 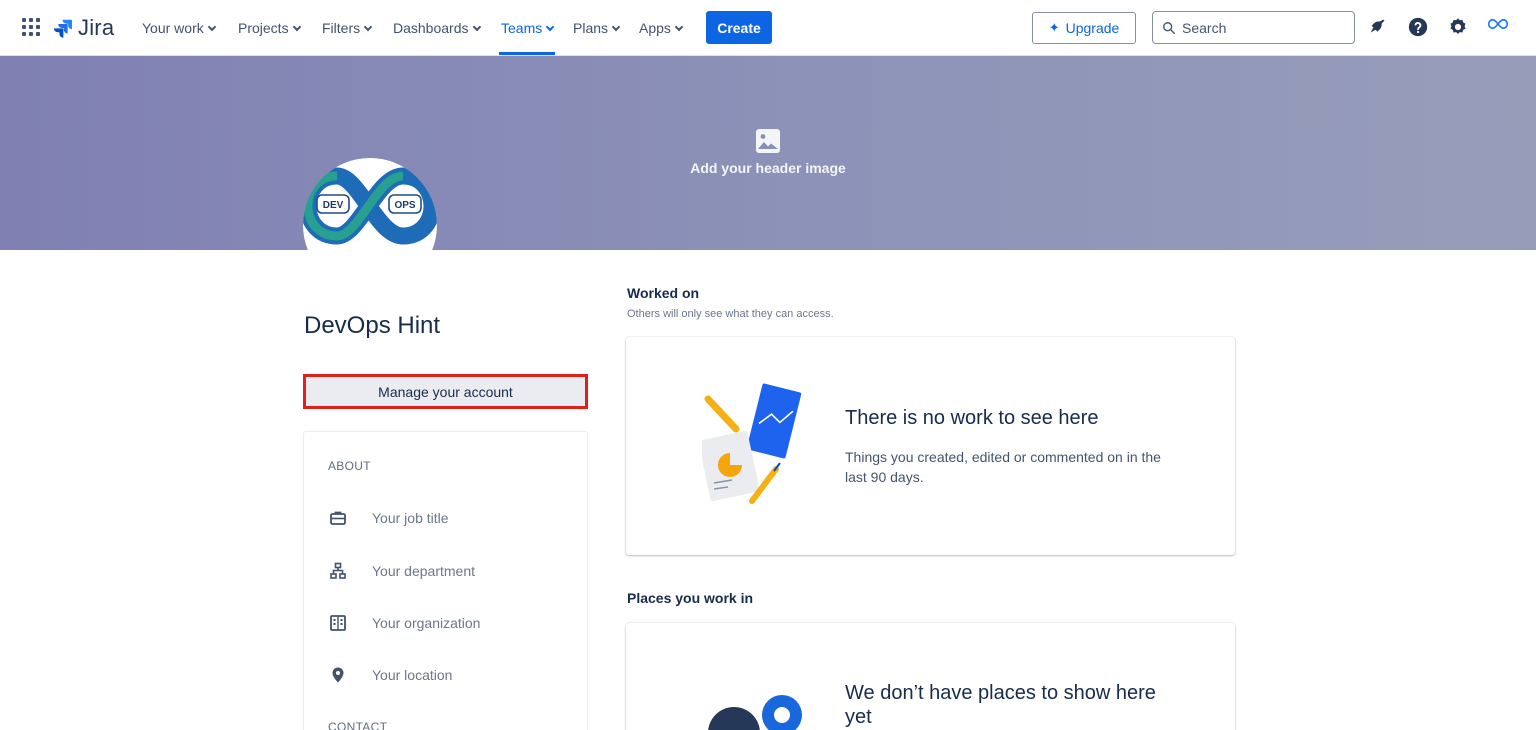 What do you see at coordinates (404, 205) in the screenshot?
I see `svg-text: OPS` at bounding box center [404, 205].